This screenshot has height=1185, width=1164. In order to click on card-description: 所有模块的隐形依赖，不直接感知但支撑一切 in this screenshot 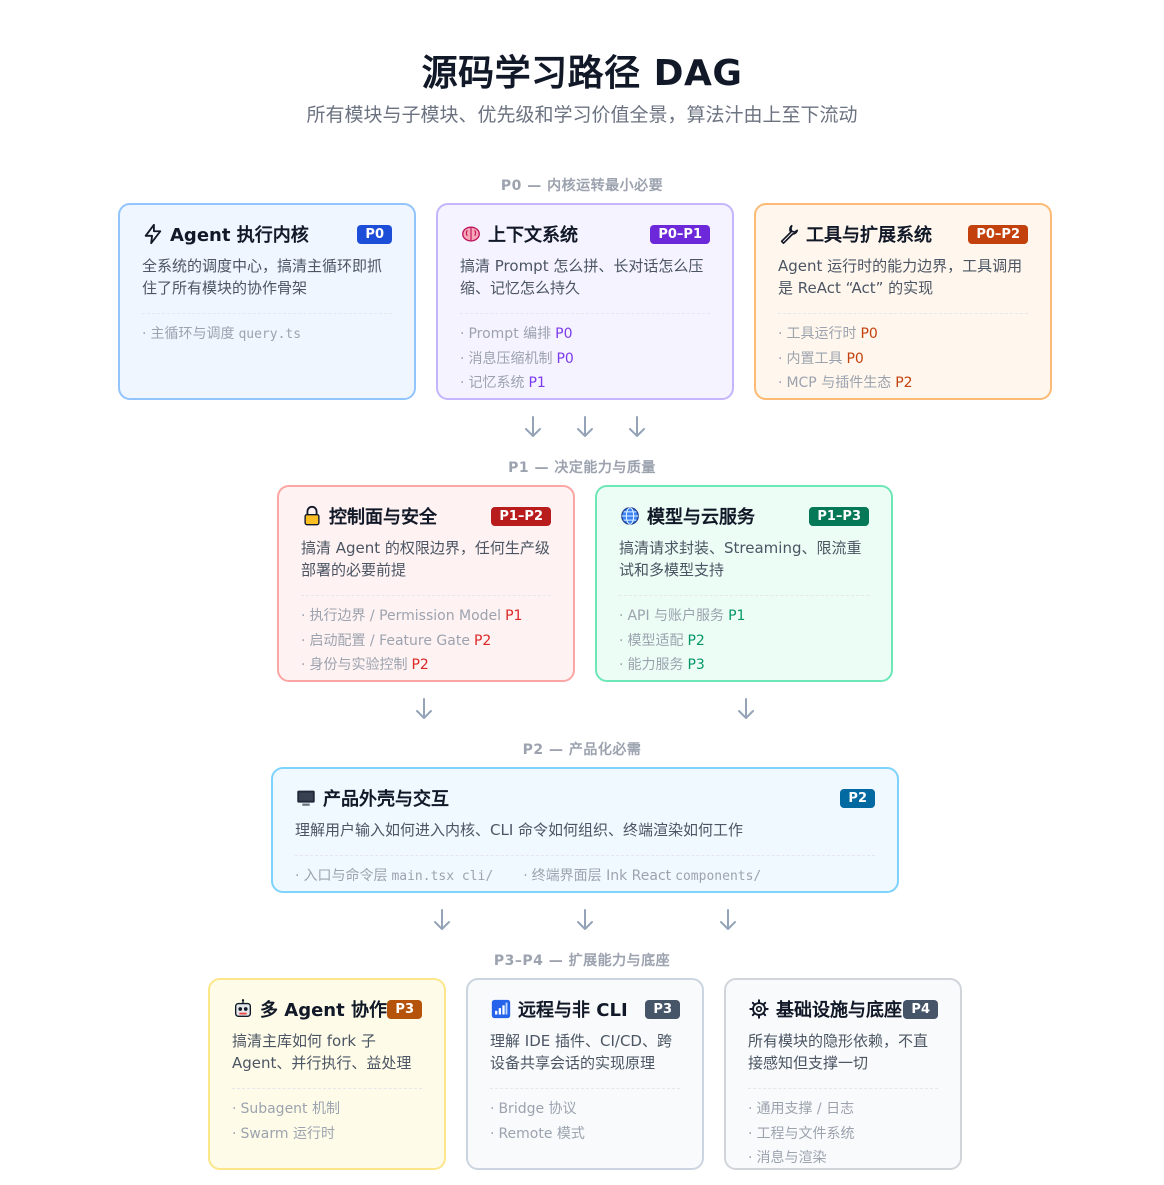, I will do `click(838, 1052)`.